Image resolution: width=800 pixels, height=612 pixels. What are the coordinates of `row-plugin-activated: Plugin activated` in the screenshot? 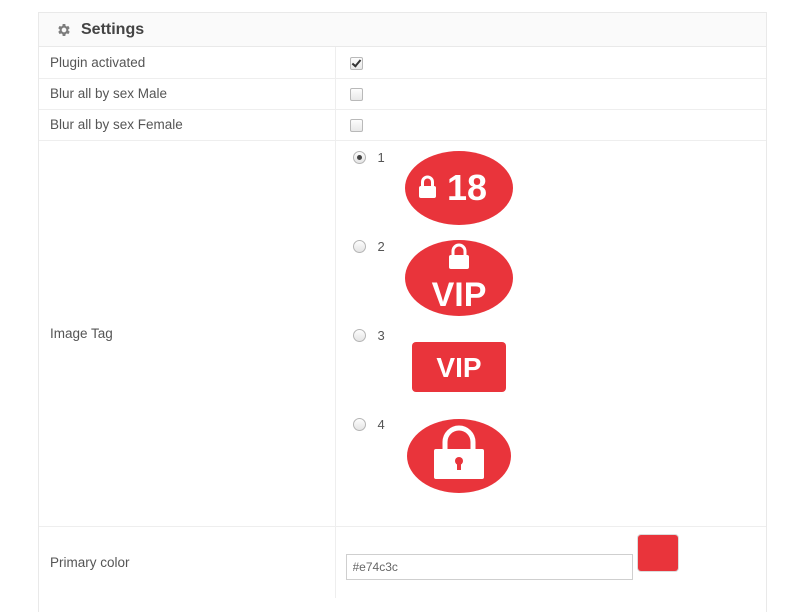 It's located at (402, 63).